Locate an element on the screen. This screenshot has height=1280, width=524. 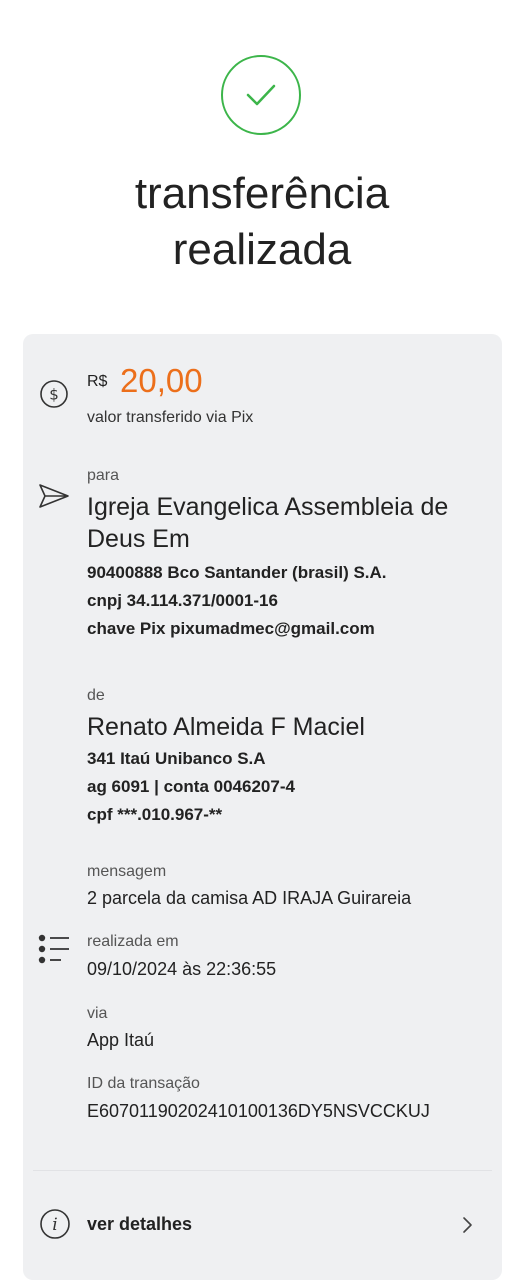
sender-account: ag 6091 | conta 0046207-4 is located at coordinates (191, 786).